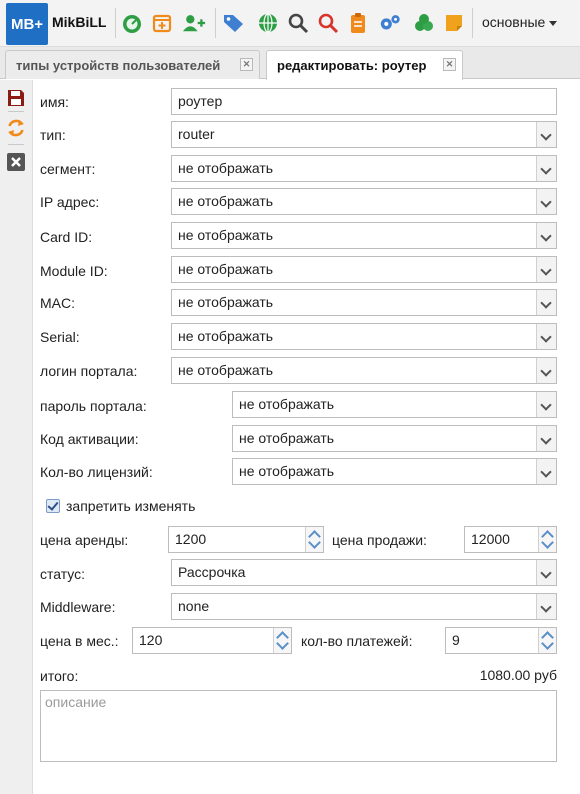 The height and width of the screenshot is (794, 580). I want to click on close-icon, so click(16, 162).